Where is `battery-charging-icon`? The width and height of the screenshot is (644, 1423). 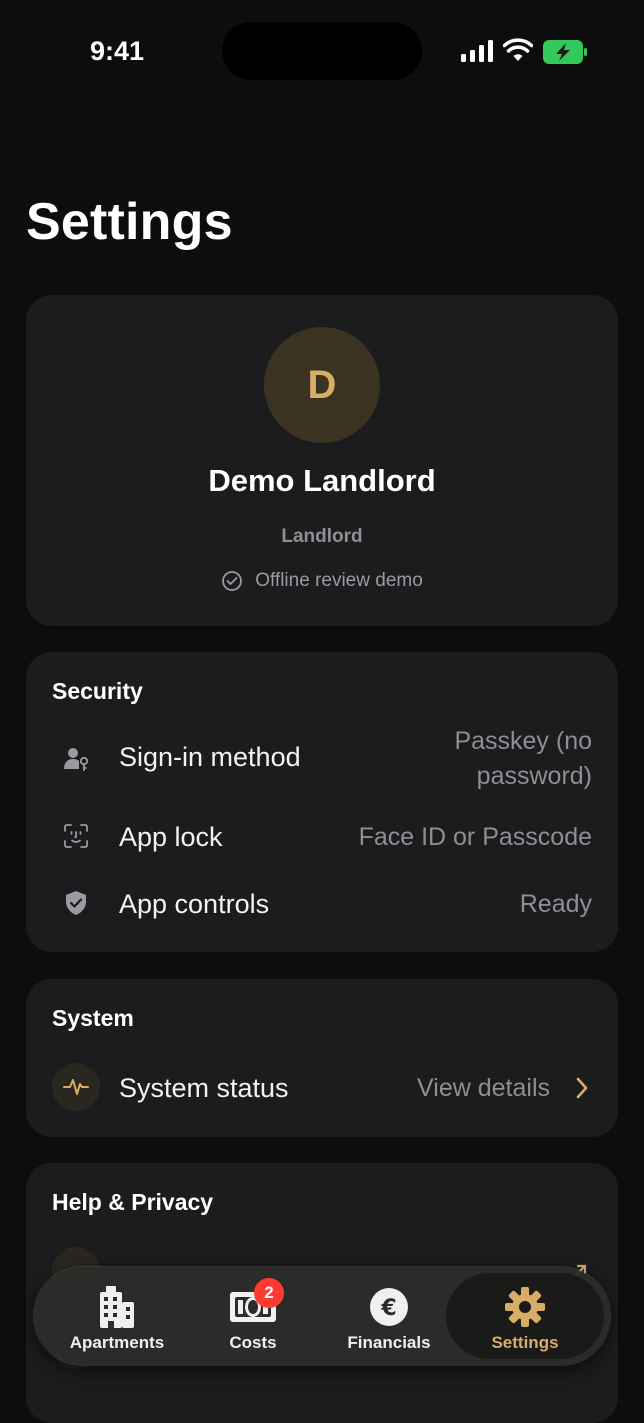
battery-charging-icon is located at coordinates (565, 52).